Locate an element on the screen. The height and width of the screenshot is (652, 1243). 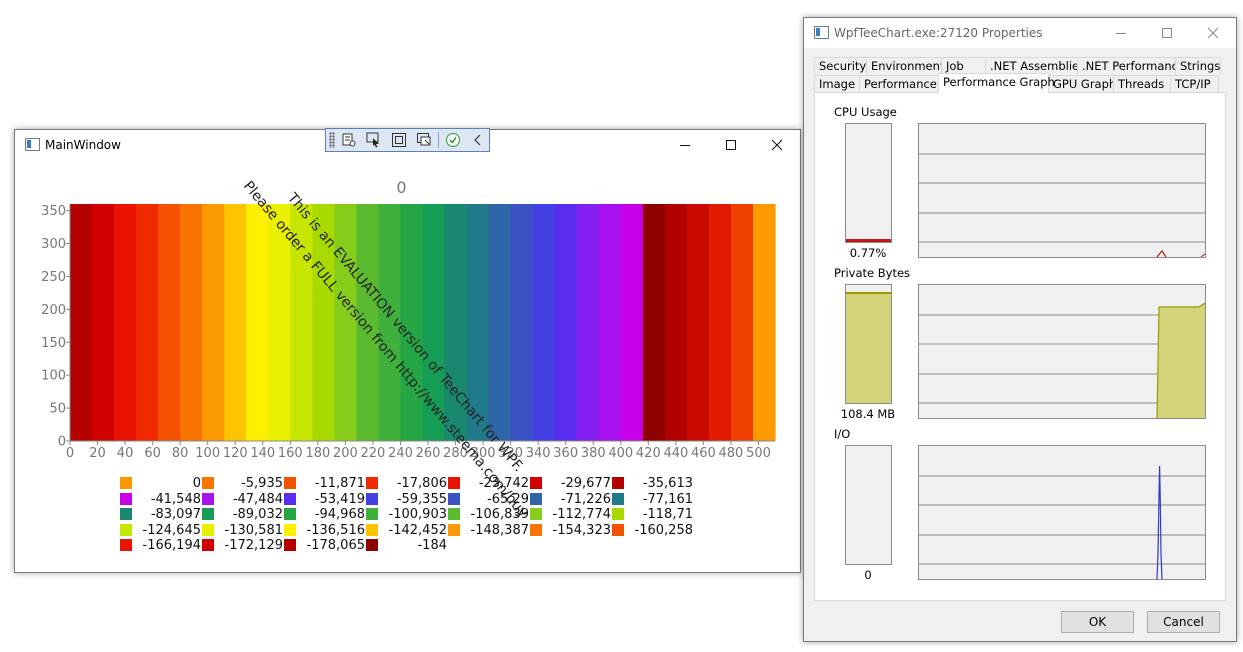
tab-tcp-ip: TCP/IP is located at coordinates (1194, 84).